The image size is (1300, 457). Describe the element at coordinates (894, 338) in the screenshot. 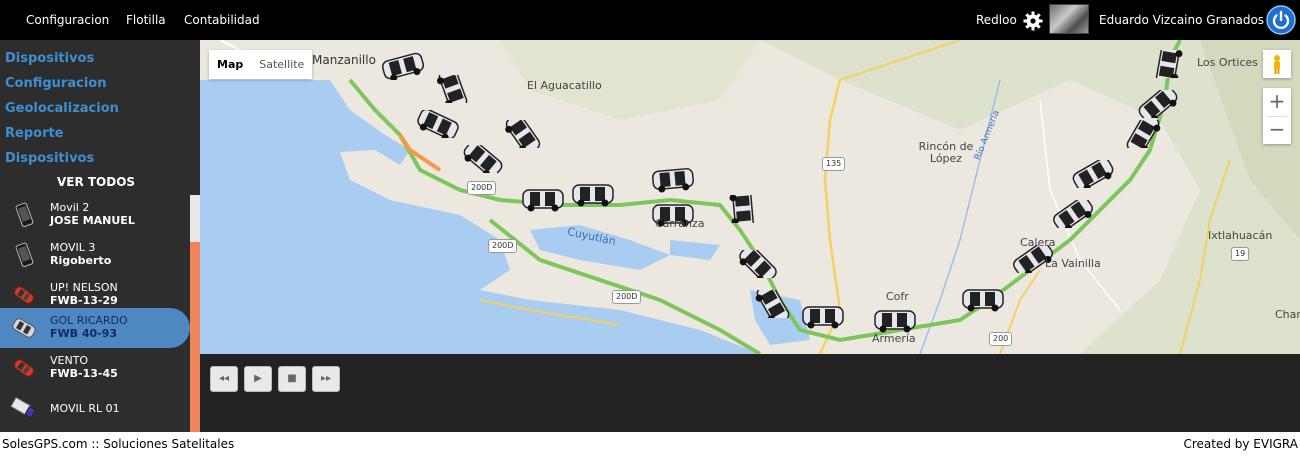

I see `place-label: Armería` at that location.